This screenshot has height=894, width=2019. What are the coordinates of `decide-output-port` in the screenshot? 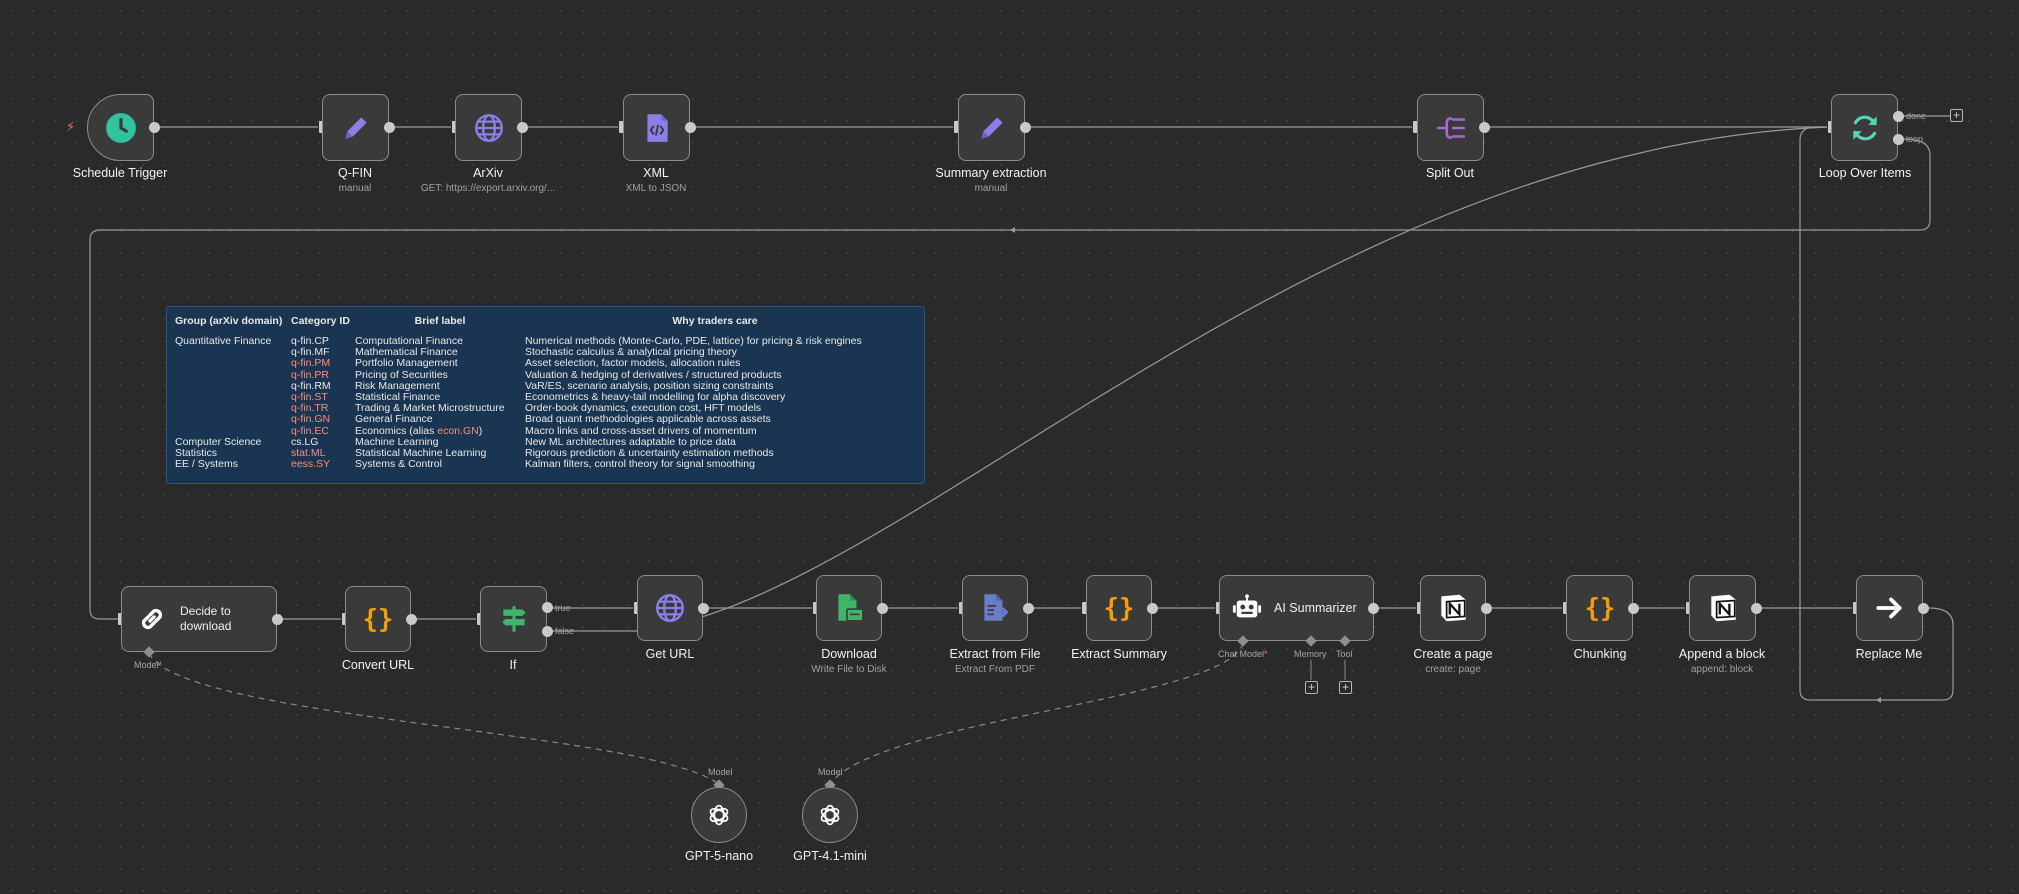 It's located at (277, 619).